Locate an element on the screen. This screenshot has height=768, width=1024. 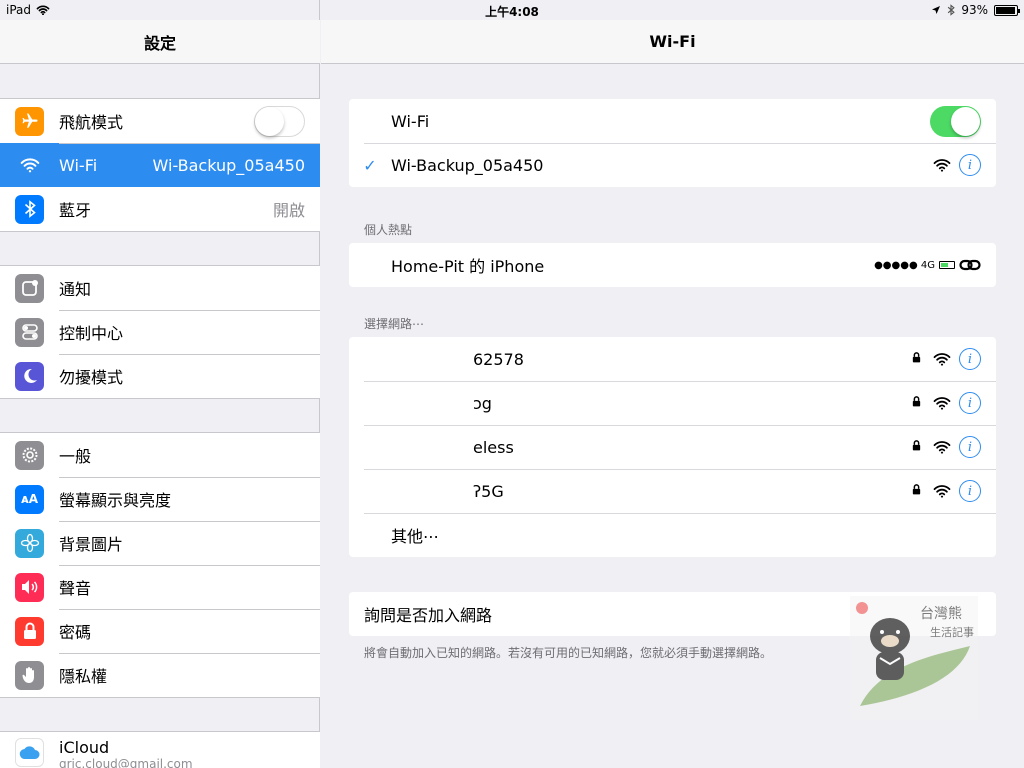
network-row: eless i is located at coordinates (672, 447).